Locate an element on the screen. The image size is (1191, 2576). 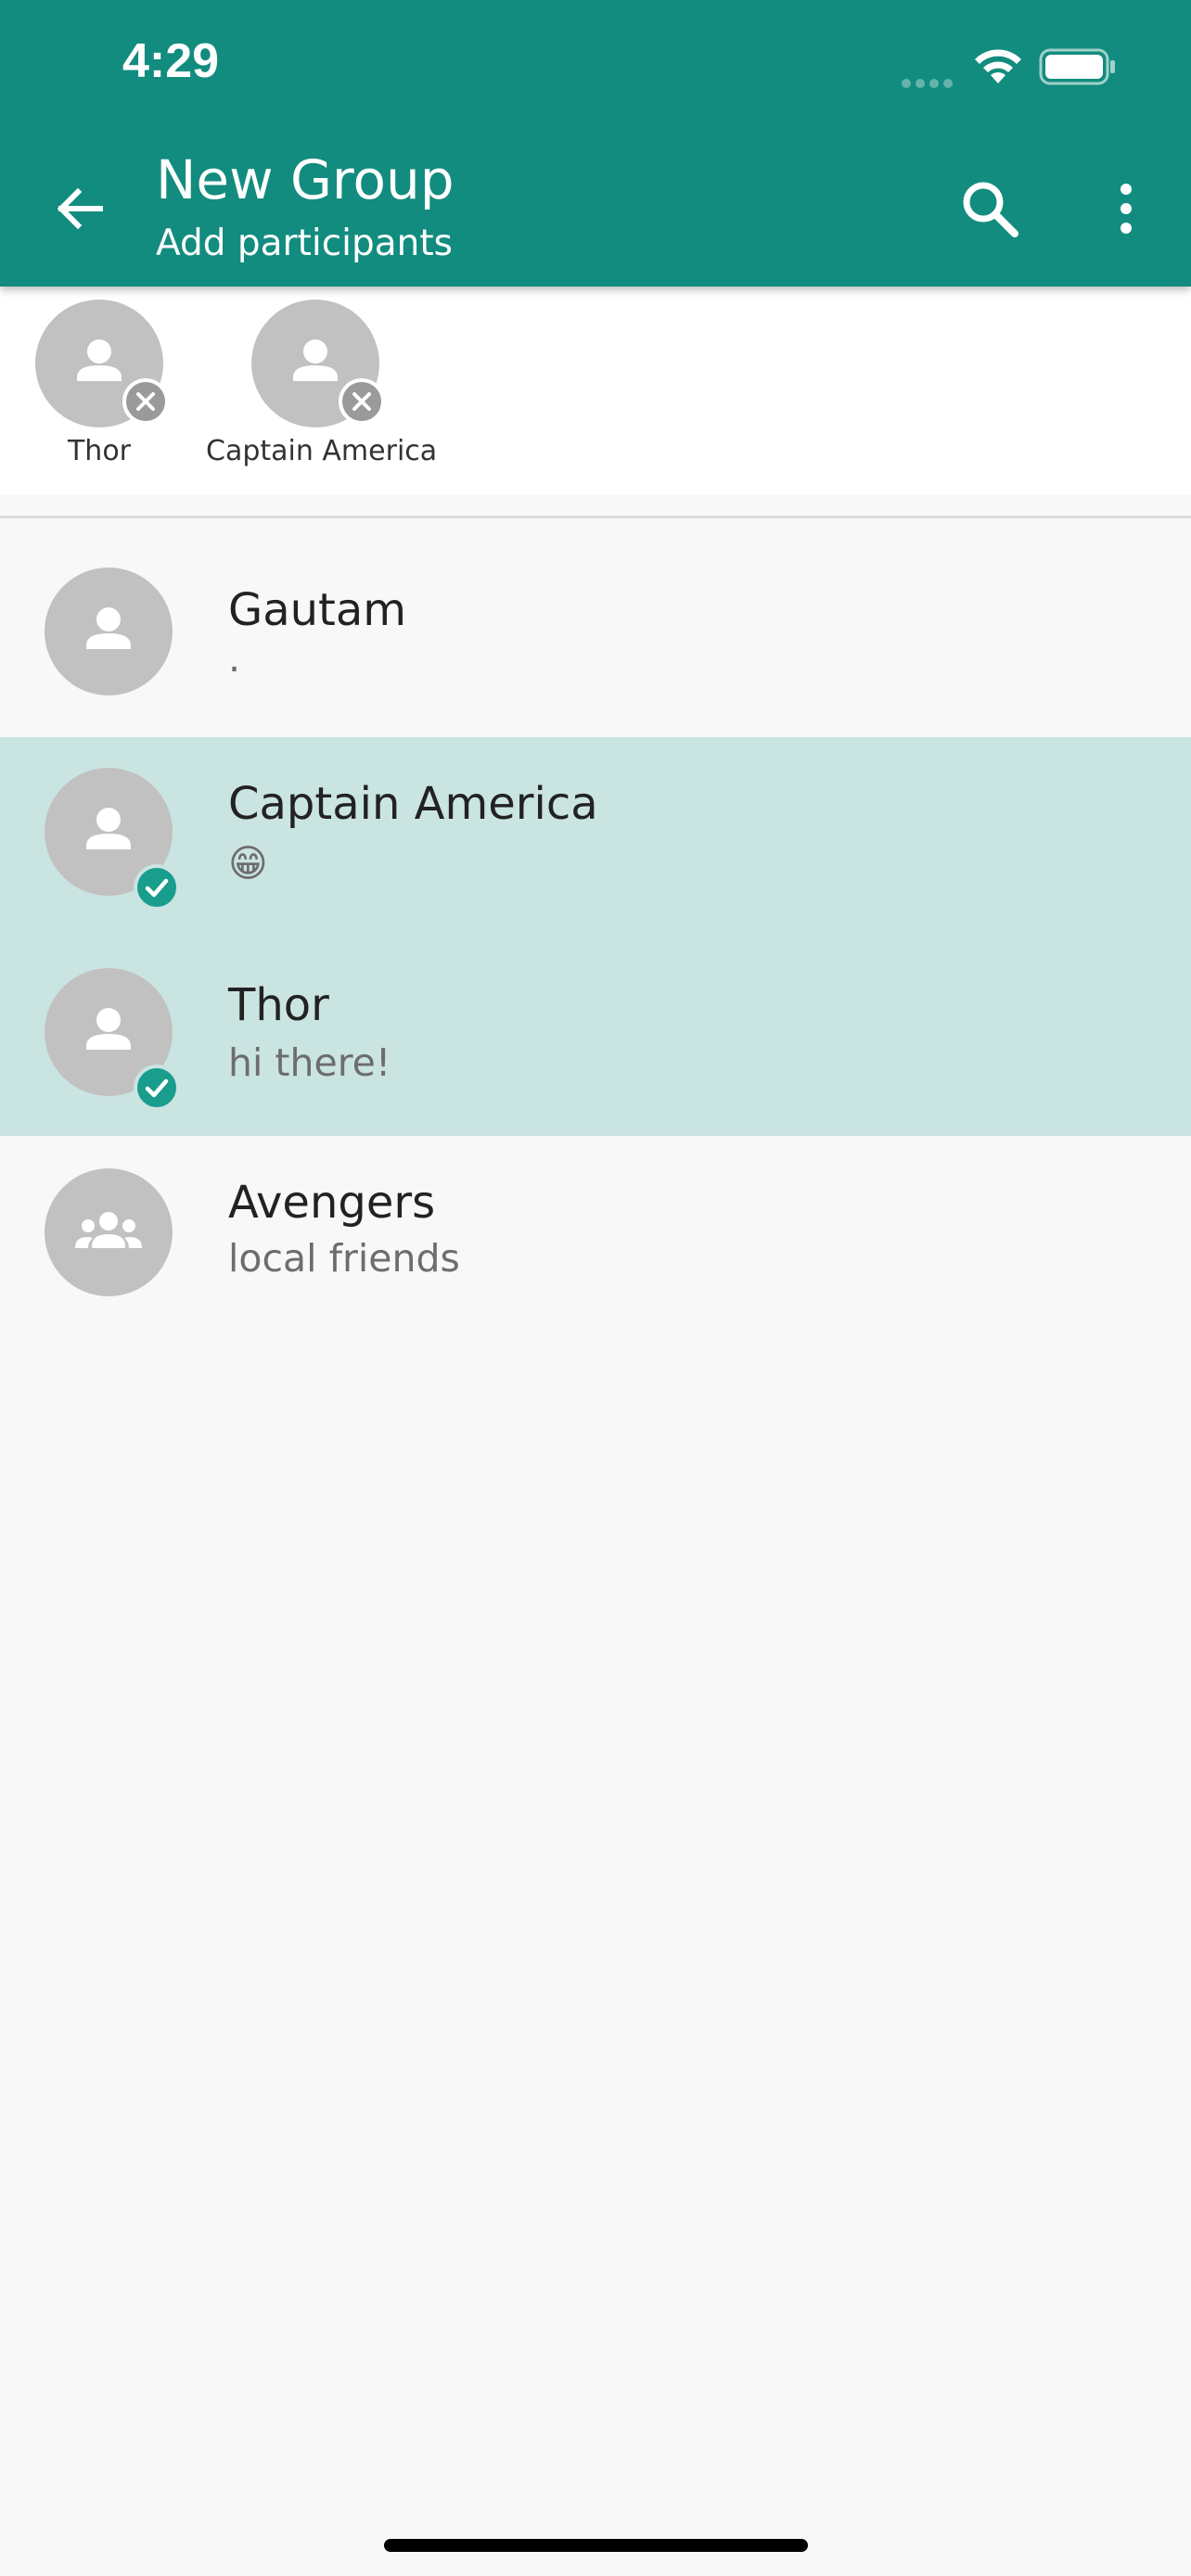
app-bar: 4:29 New Group Add participants is located at coordinates (595, 144).